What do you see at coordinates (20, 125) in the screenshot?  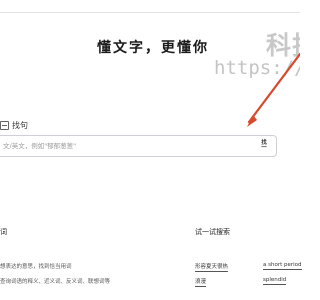 I see `tab-find-sentence-label: 找句` at bounding box center [20, 125].